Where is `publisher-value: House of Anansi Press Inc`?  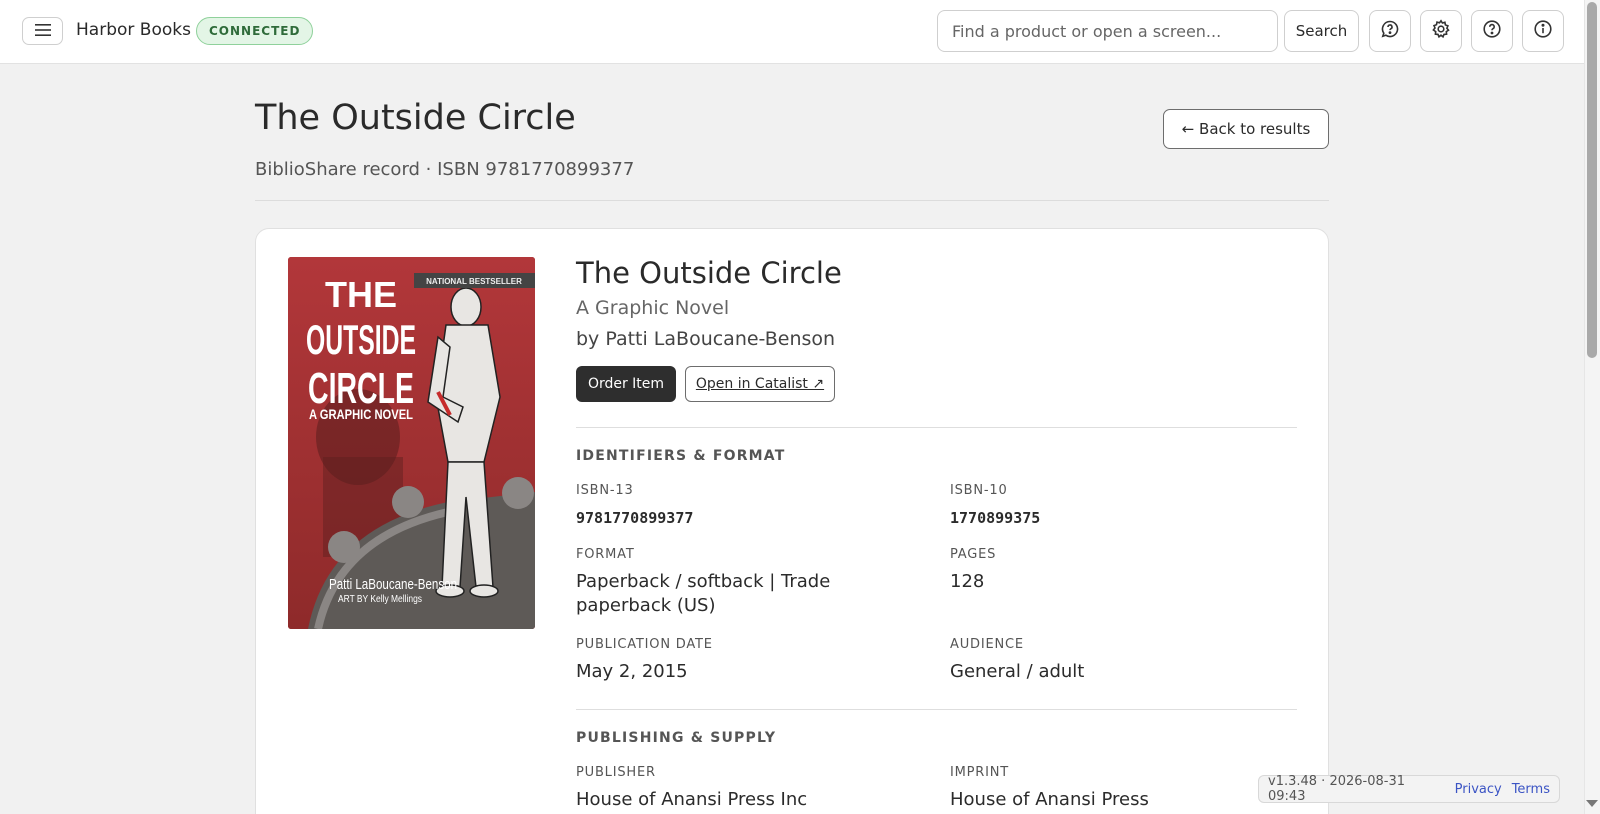 publisher-value: House of Anansi Press Inc is located at coordinates (692, 799).